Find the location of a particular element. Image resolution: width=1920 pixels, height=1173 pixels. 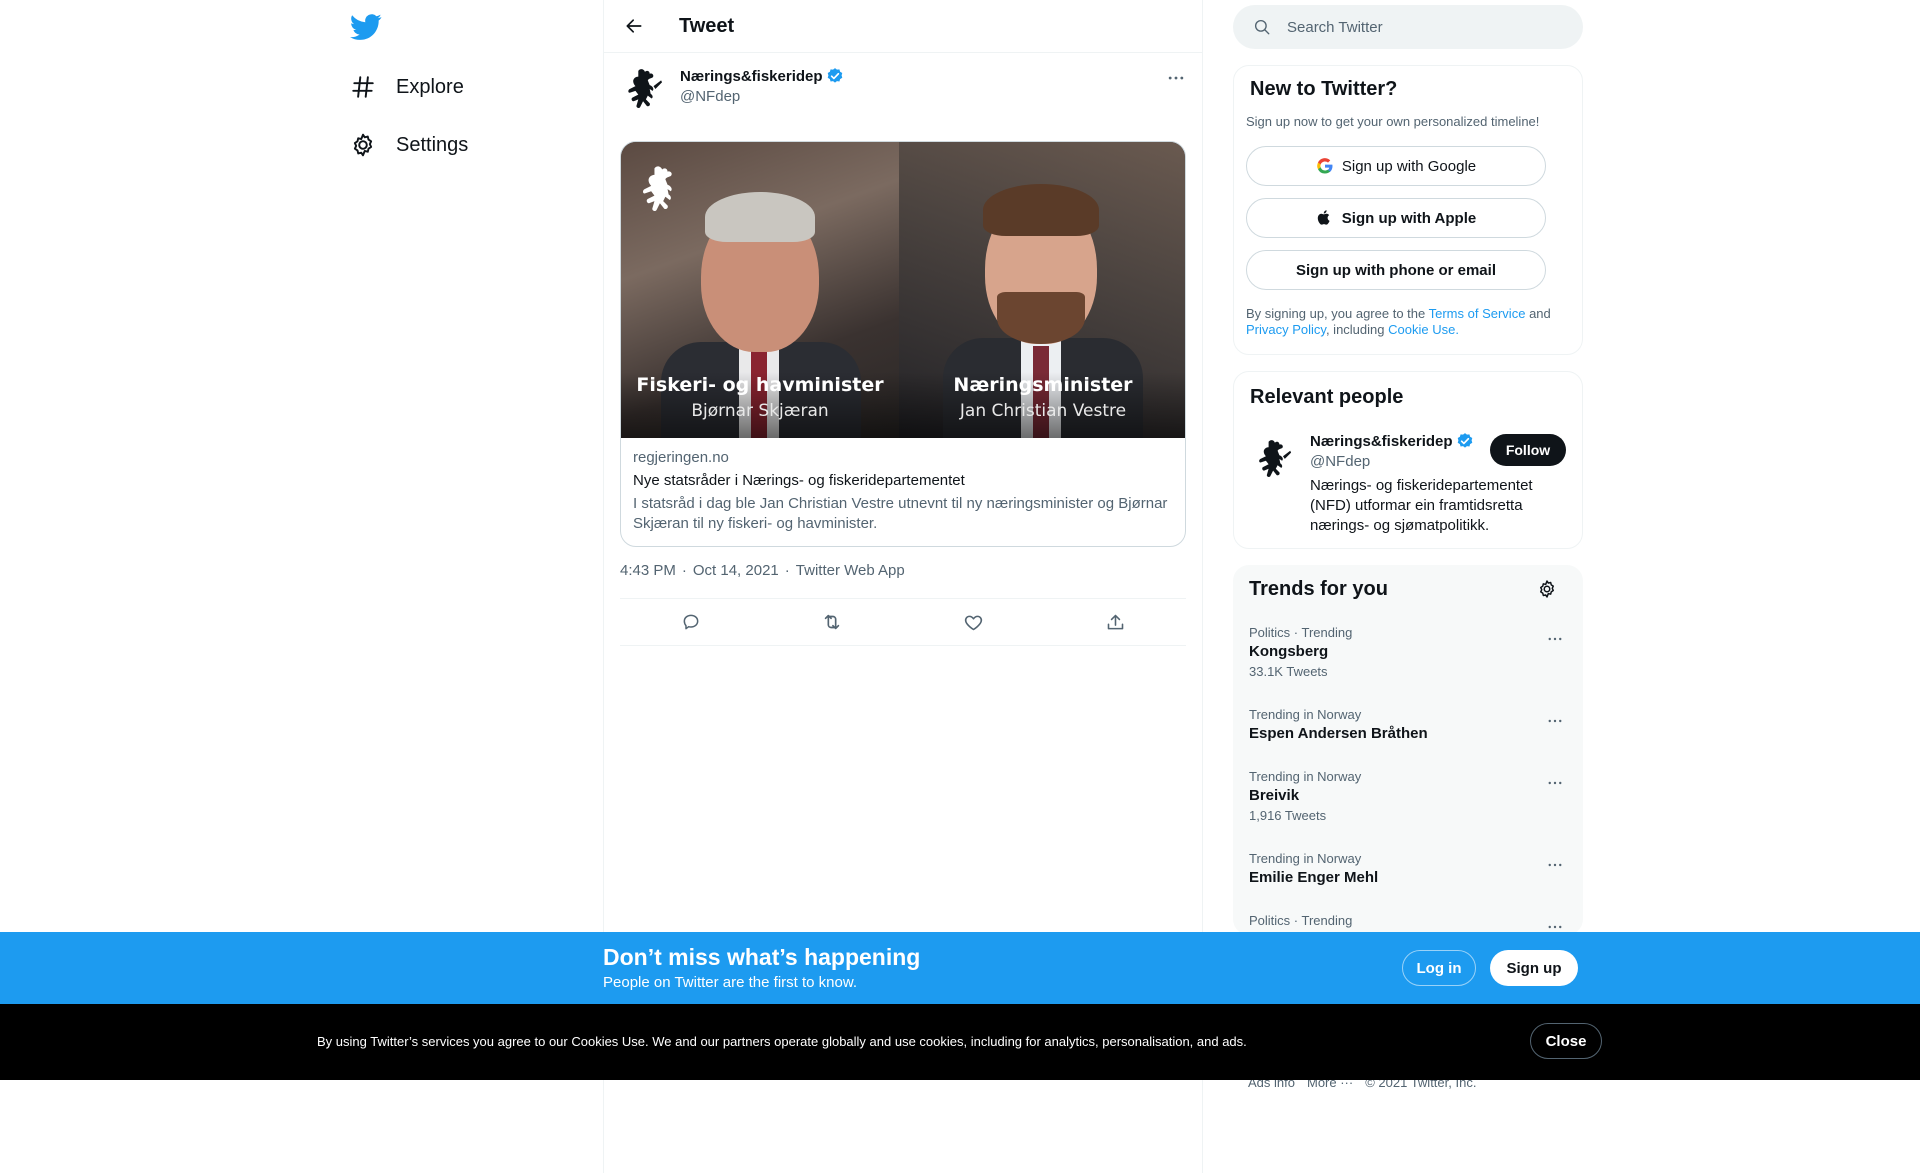

share-button is located at coordinates (1115, 622).